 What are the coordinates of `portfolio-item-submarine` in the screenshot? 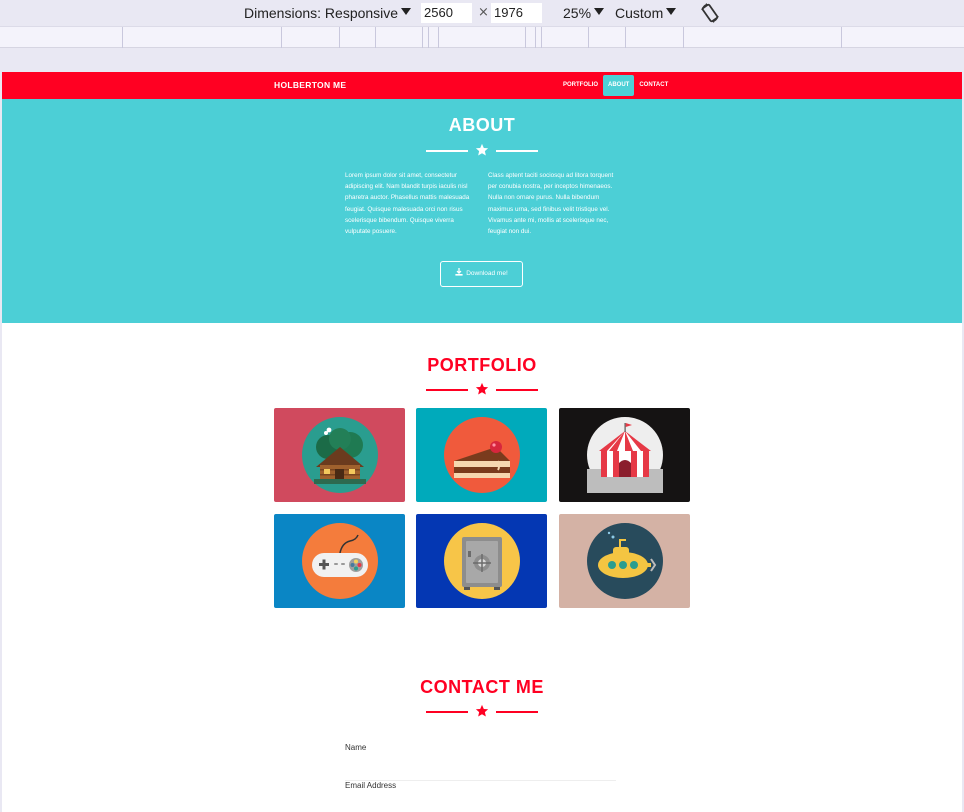 It's located at (624, 561).